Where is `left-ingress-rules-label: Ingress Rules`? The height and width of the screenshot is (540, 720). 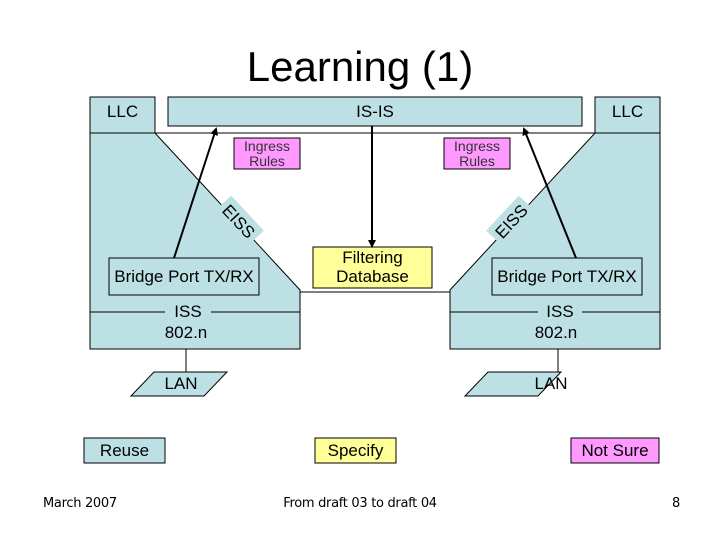
left-ingress-rules-label: Ingress Rules is located at coordinates (267, 154).